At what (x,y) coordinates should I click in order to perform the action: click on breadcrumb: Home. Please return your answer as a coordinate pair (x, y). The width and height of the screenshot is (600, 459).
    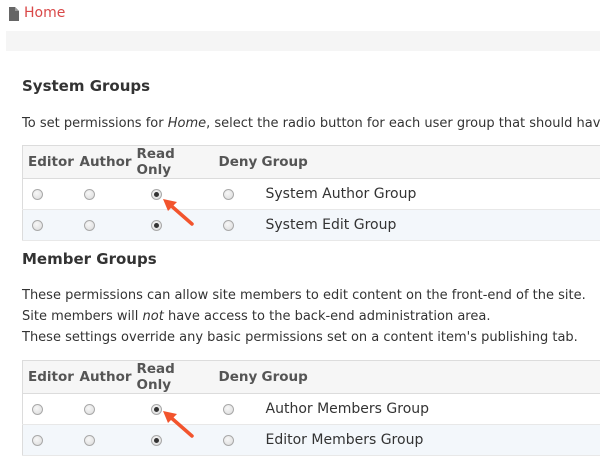
    Looking at the image, I should click on (36, 13).